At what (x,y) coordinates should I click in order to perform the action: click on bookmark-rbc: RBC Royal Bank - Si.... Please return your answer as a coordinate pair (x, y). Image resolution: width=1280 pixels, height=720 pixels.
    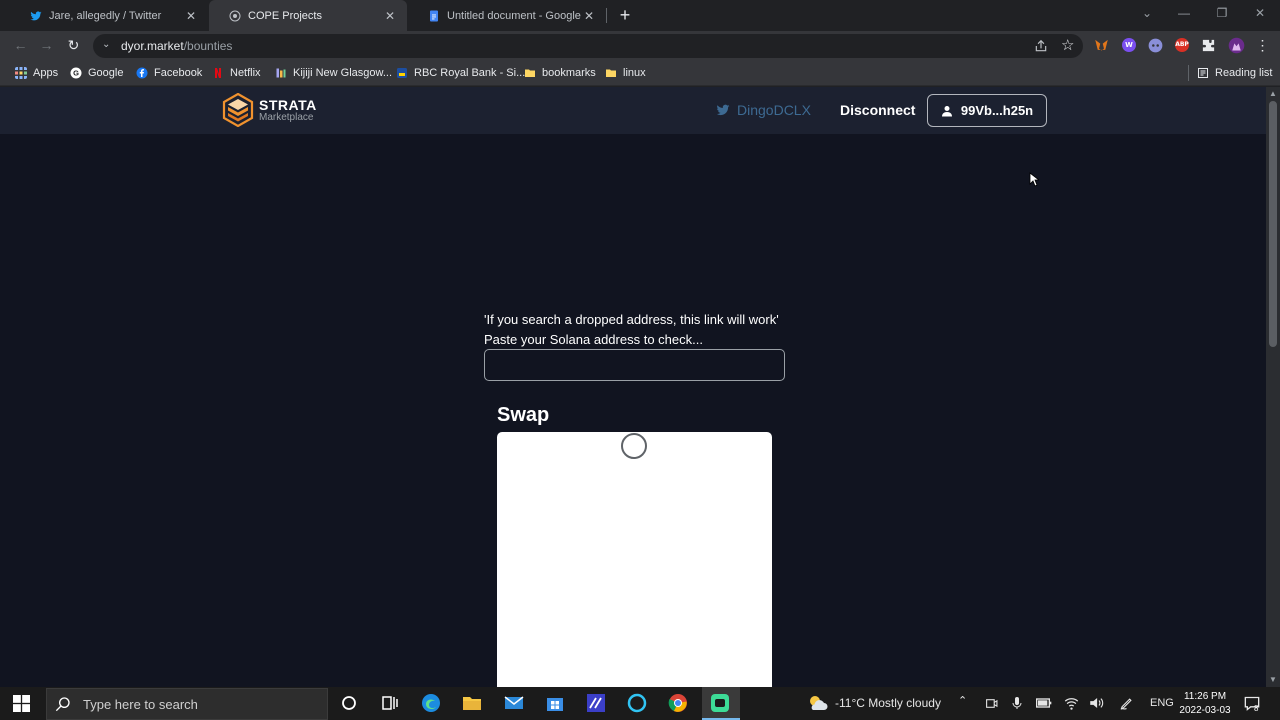
    Looking at the image, I should click on (460, 73).